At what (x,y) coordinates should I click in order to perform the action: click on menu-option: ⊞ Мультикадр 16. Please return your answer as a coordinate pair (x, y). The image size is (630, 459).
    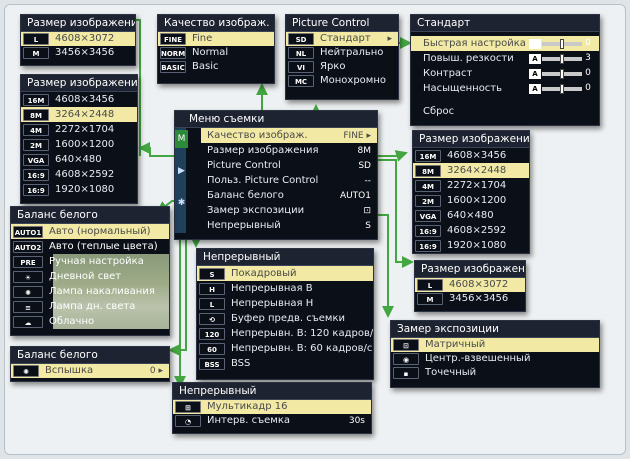
    Looking at the image, I should click on (272, 407).